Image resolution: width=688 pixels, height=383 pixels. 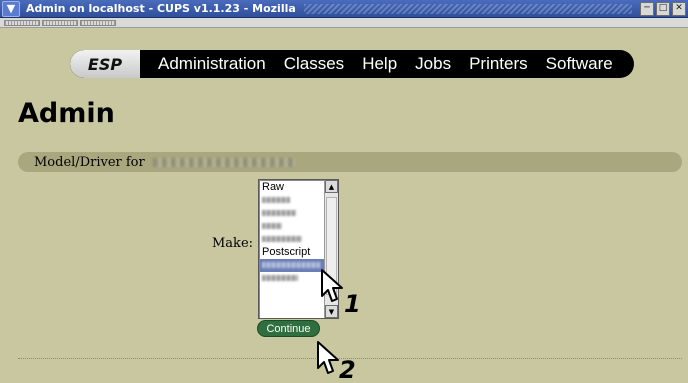 I want to click on nav-item-software: Software, so click(x=579, y=64).